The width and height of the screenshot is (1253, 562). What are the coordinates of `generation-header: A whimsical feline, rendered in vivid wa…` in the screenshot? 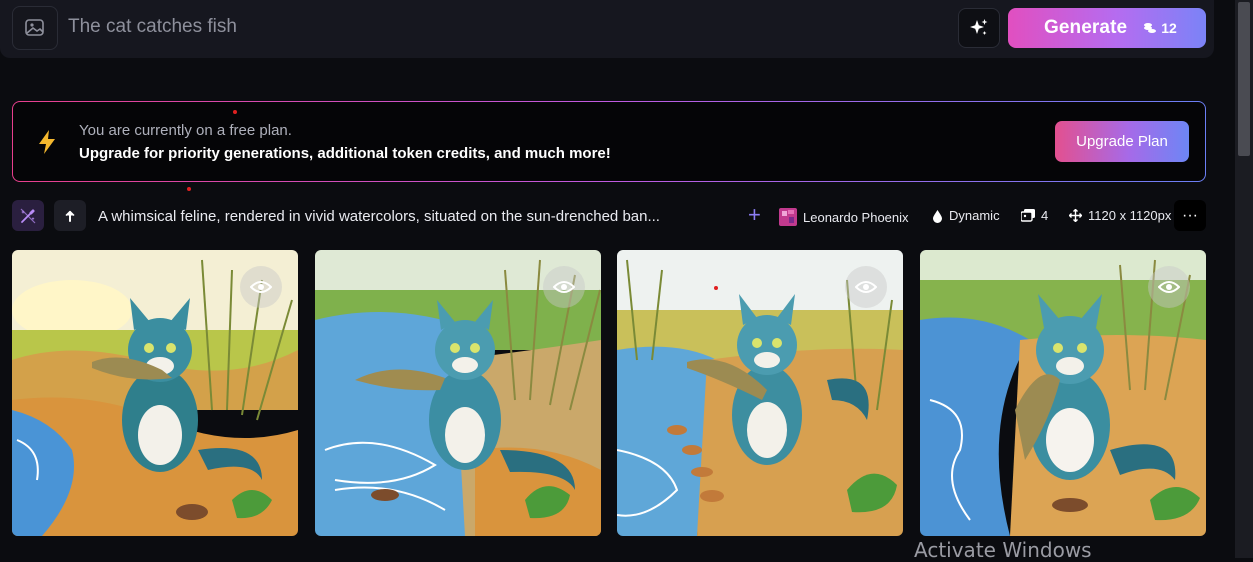 It's located at (609, 216).